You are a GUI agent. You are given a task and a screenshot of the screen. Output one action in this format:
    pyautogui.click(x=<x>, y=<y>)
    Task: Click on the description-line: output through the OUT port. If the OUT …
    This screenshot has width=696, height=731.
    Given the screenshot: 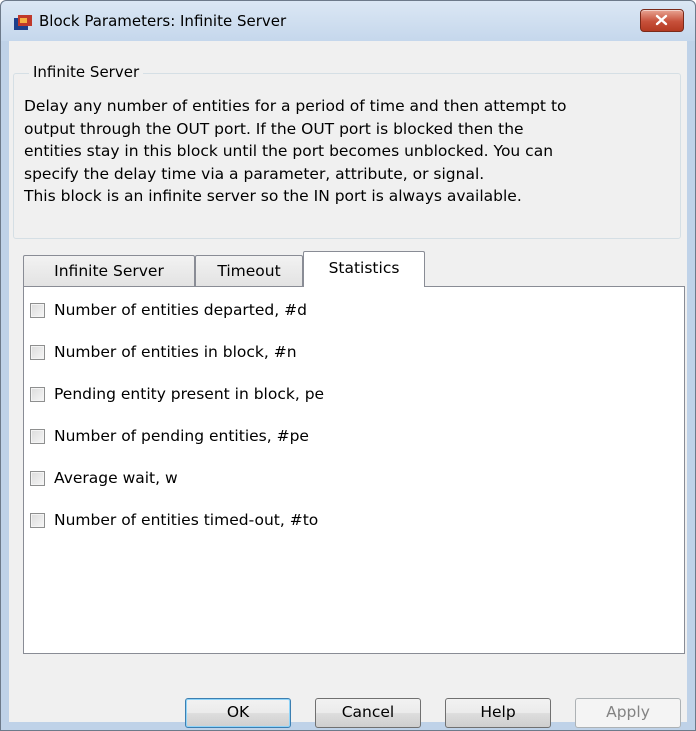 What is the action you would take?
    pyautogui.click(x=274, y=128)
    